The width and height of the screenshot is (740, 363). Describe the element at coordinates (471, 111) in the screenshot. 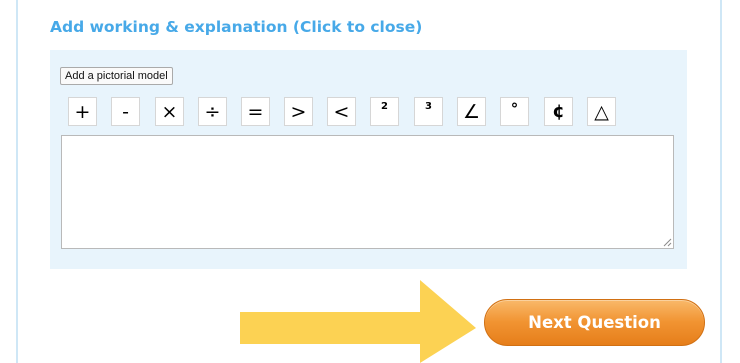

I see `angle-button: ∠` at that location.